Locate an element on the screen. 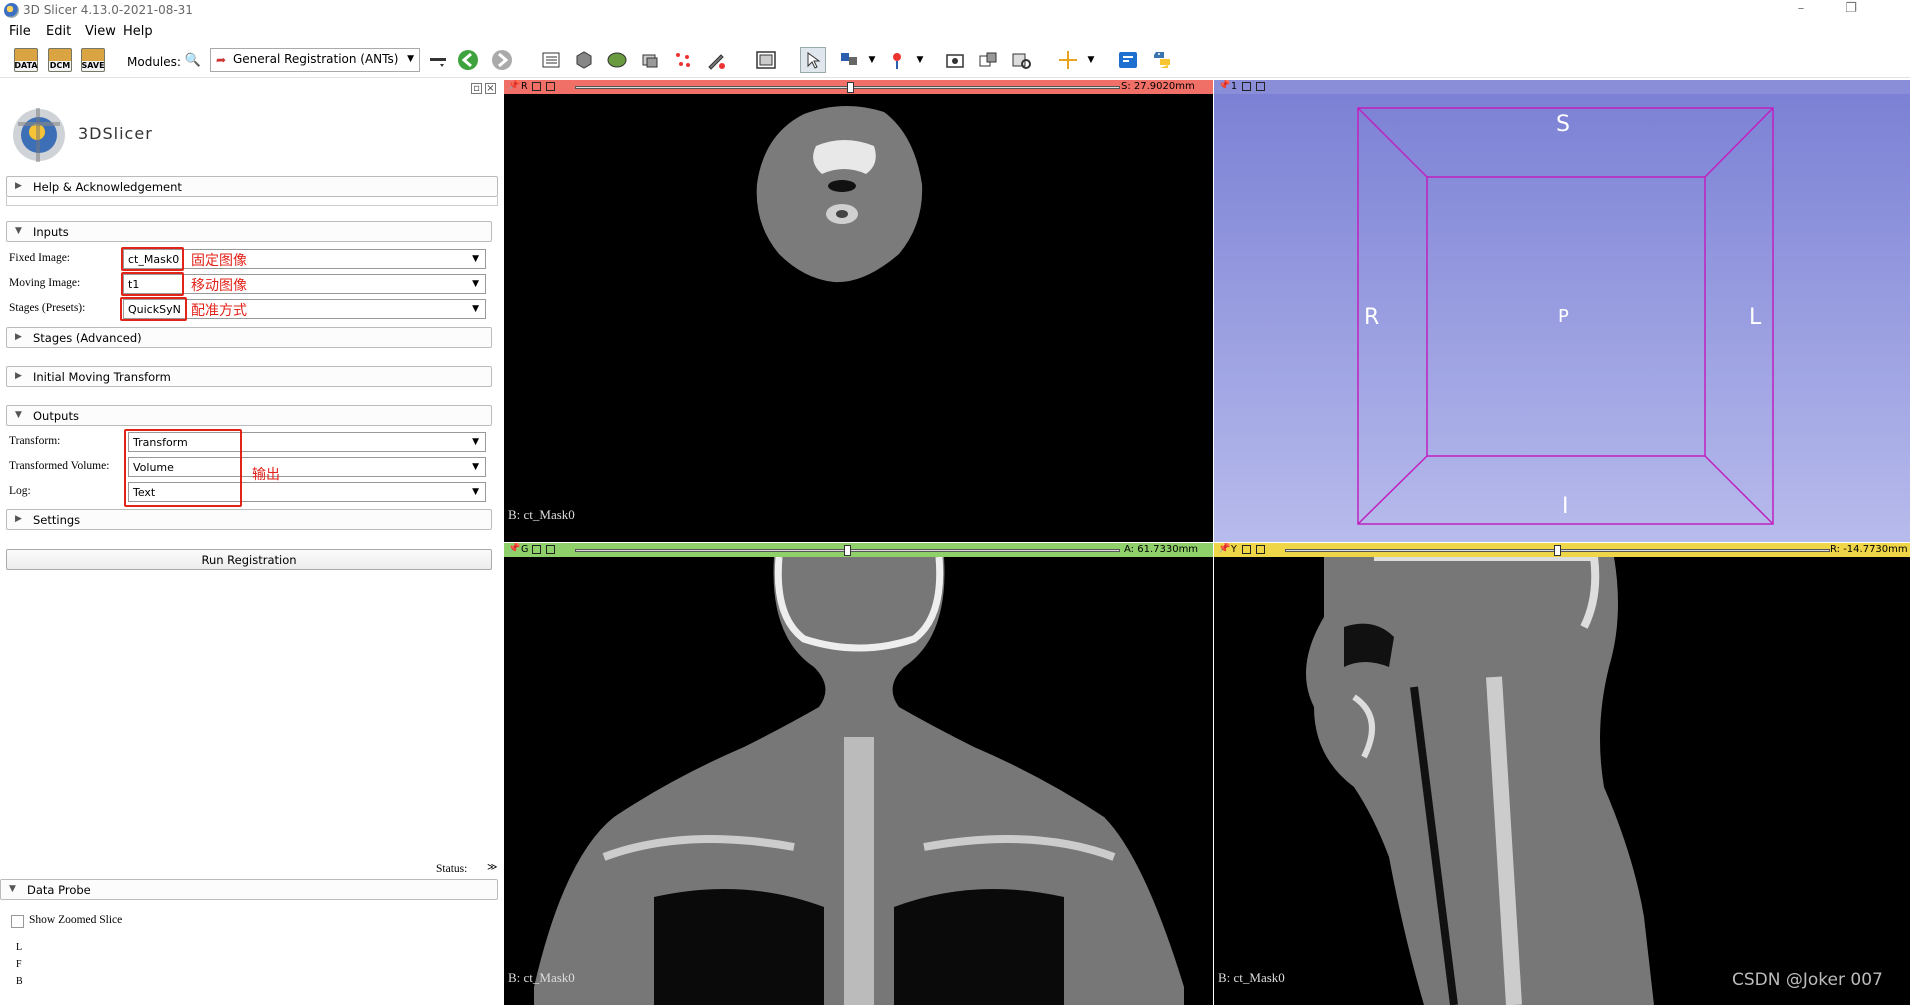 The image size is (1910, 1005). yellow-view-letter: Y is located at coordinates (1234, 549).